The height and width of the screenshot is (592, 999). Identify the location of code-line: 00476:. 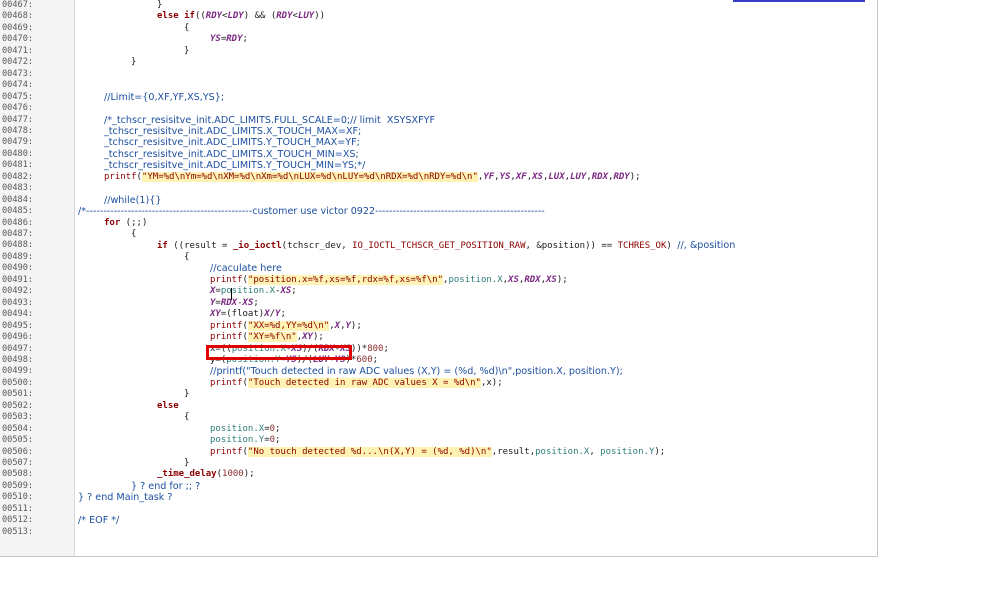
(438, 108).